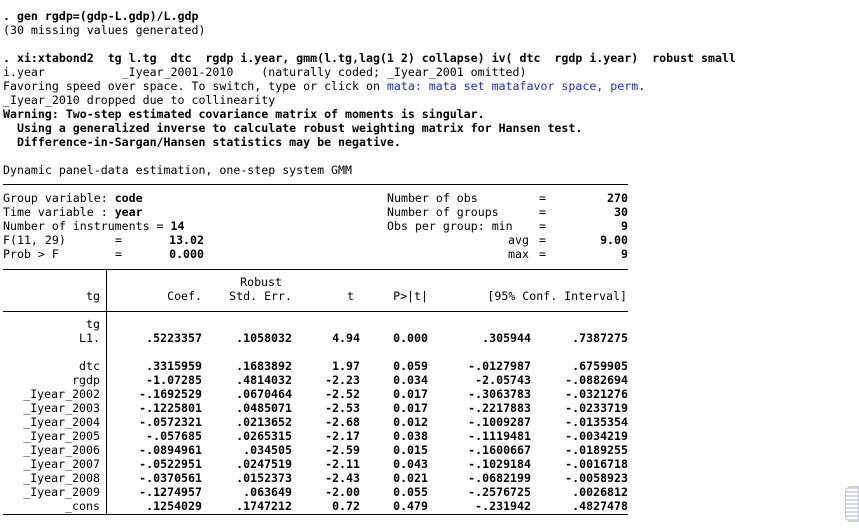  I want to click on row-ci-high: .0026812, so click(600, 492).